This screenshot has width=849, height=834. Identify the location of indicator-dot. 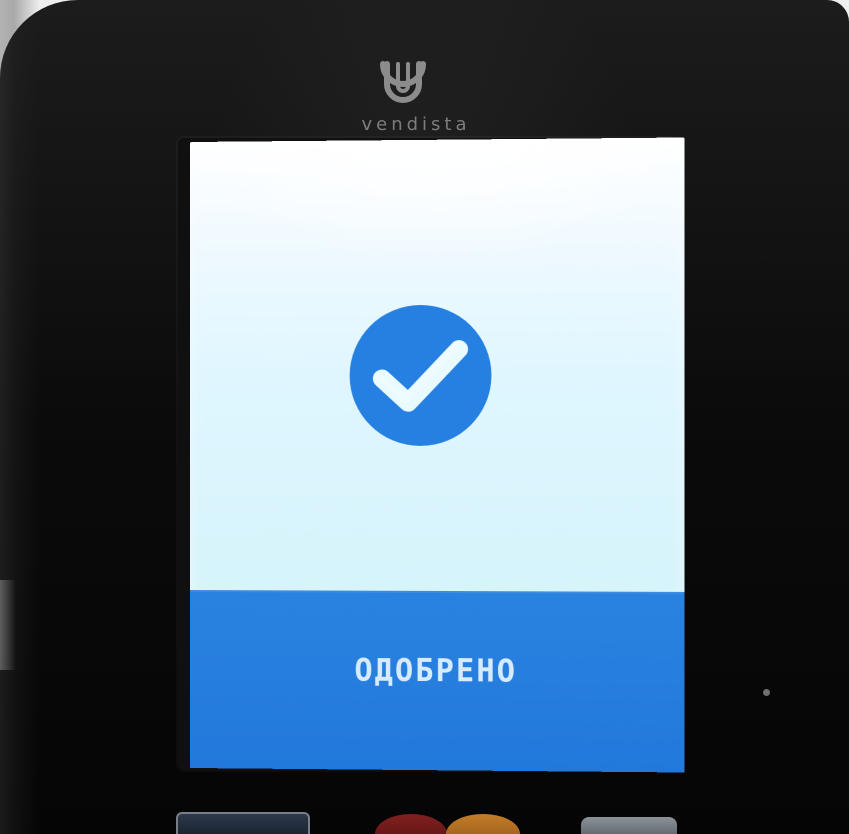
(766, 692).